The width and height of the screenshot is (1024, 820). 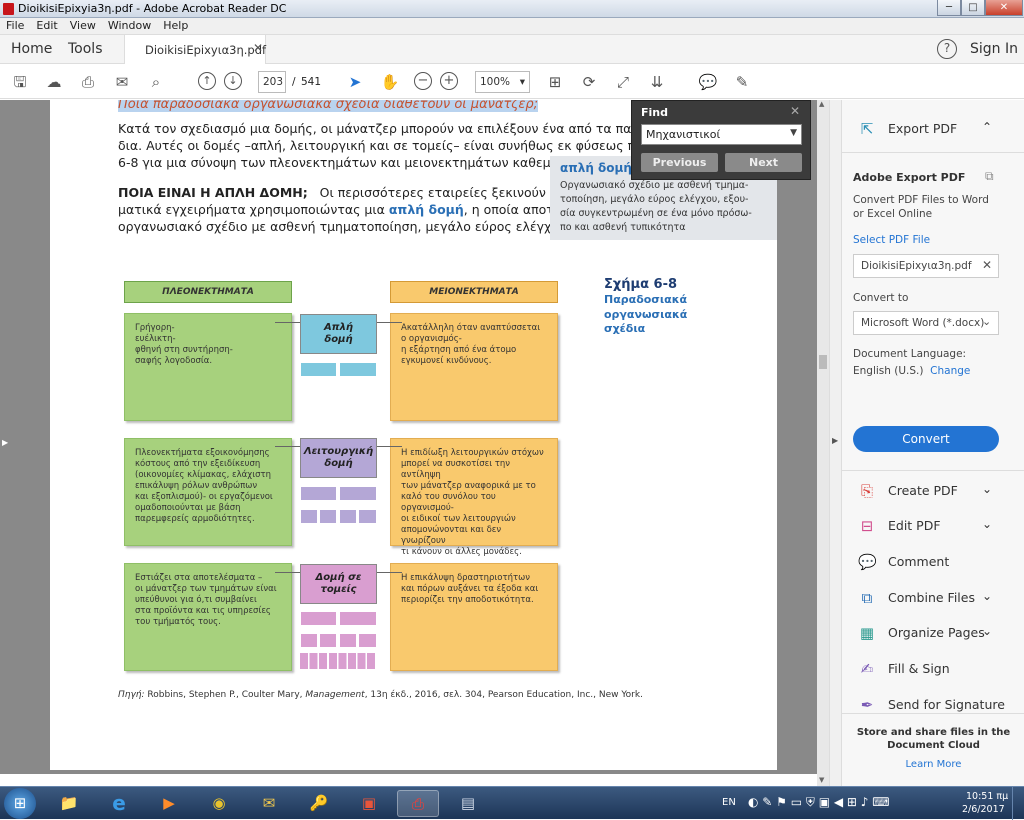 What do you see at coordinates (623, 82) in the screenshot?
I see `full-screen-icon: ⤢` at bounding box center [623, 82].